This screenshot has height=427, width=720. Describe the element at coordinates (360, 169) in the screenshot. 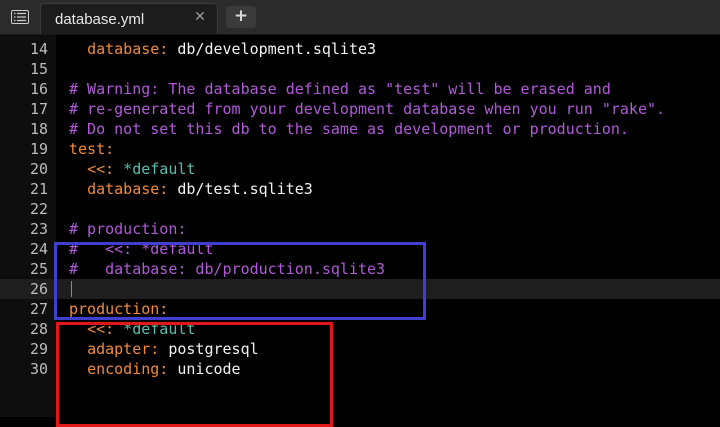

I see `code-line: 20 <<: *default` at that location.